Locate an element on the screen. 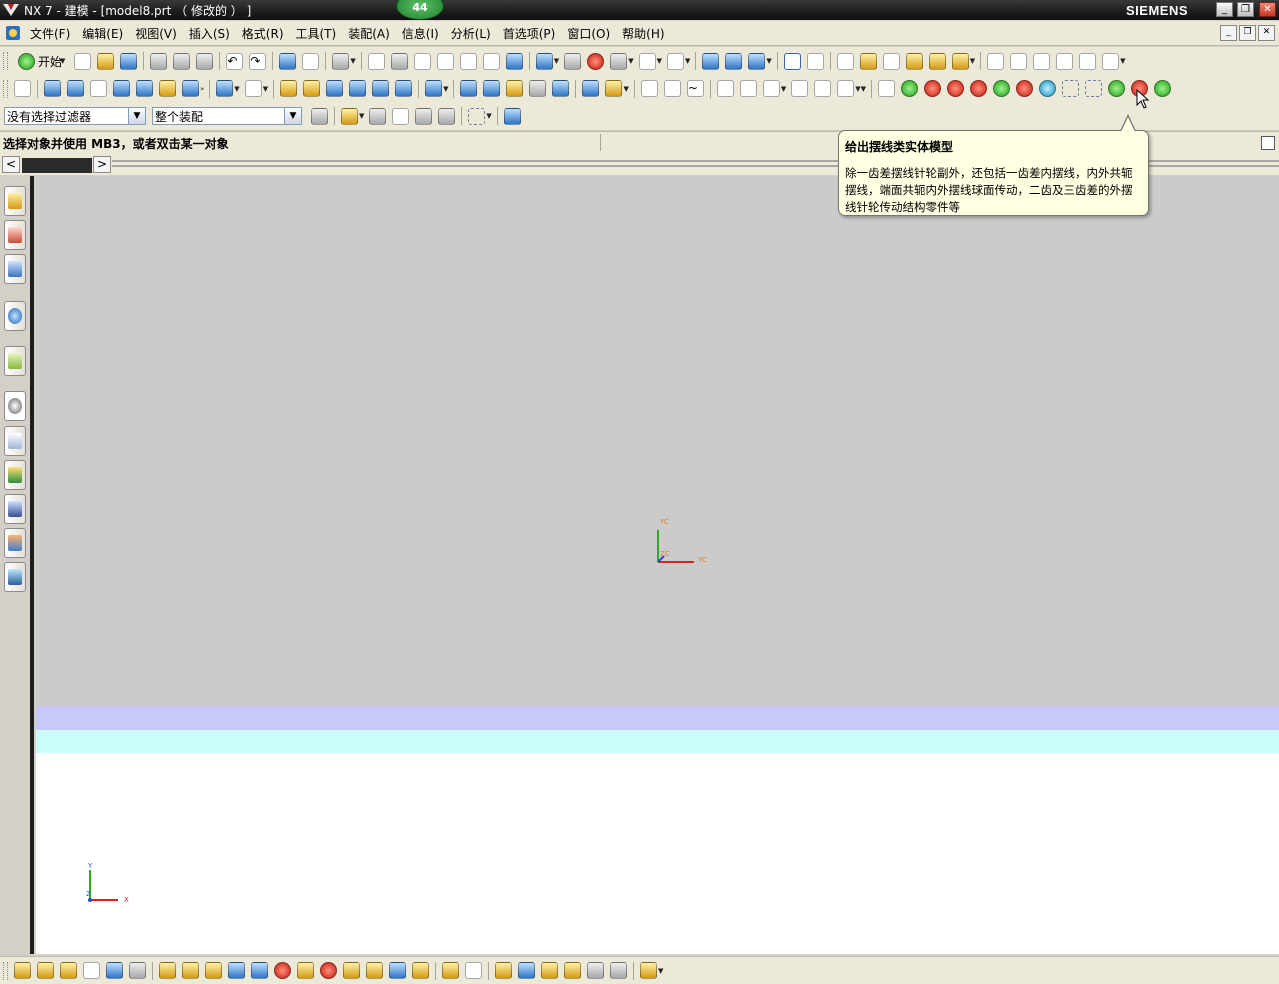 The image size is (1279, 984). mass-properties-icon is located at coordinates (960, 61).